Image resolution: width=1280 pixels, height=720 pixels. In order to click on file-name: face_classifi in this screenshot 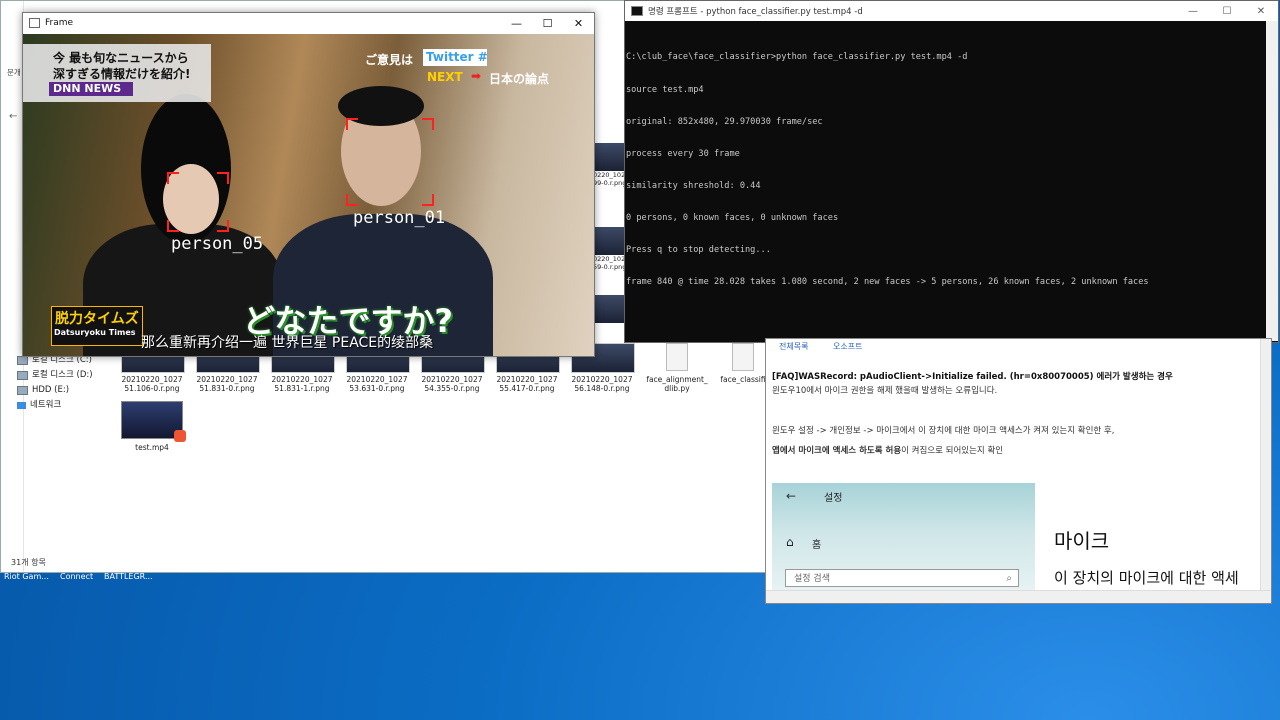, I will do `click(743, 379)`.